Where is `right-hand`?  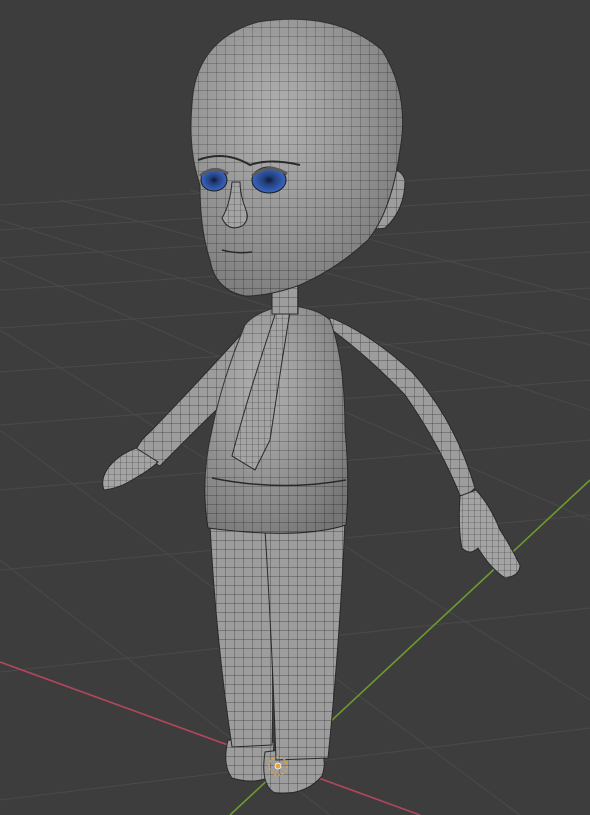 right-hand is located at coordinates (489, 534).